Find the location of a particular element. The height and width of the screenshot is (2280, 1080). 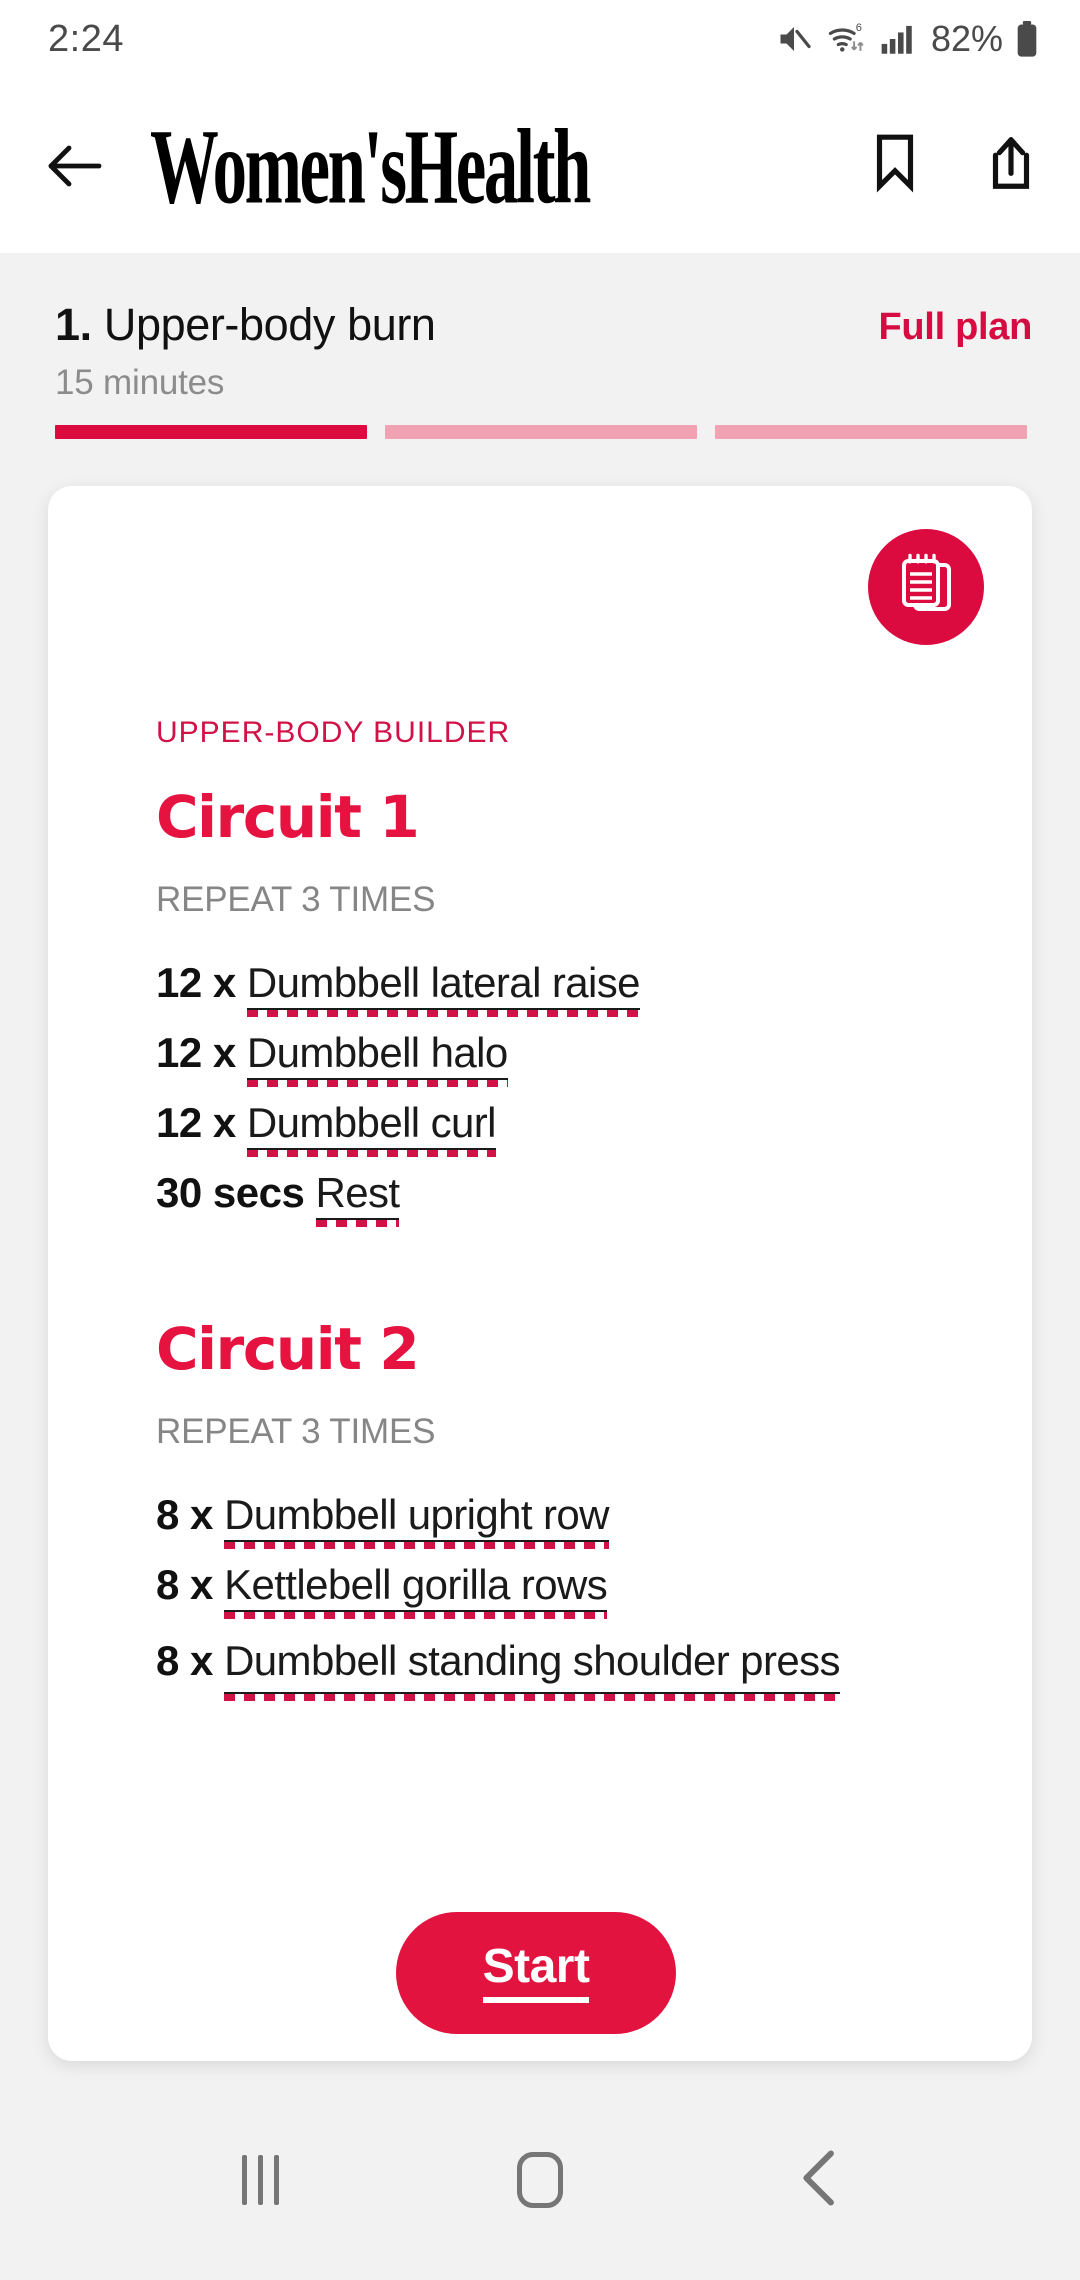

share-icon is located at coordinates (1011, 165).